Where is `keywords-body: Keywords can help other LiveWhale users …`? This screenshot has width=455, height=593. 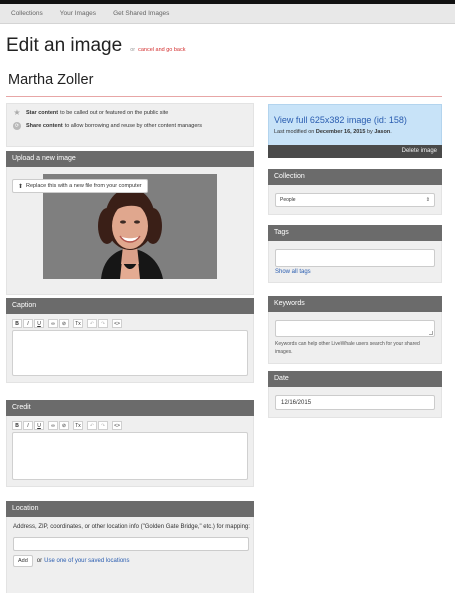 keywords-body: Keywords can help other LiveWhale users … is located at coordinates (355, 338).